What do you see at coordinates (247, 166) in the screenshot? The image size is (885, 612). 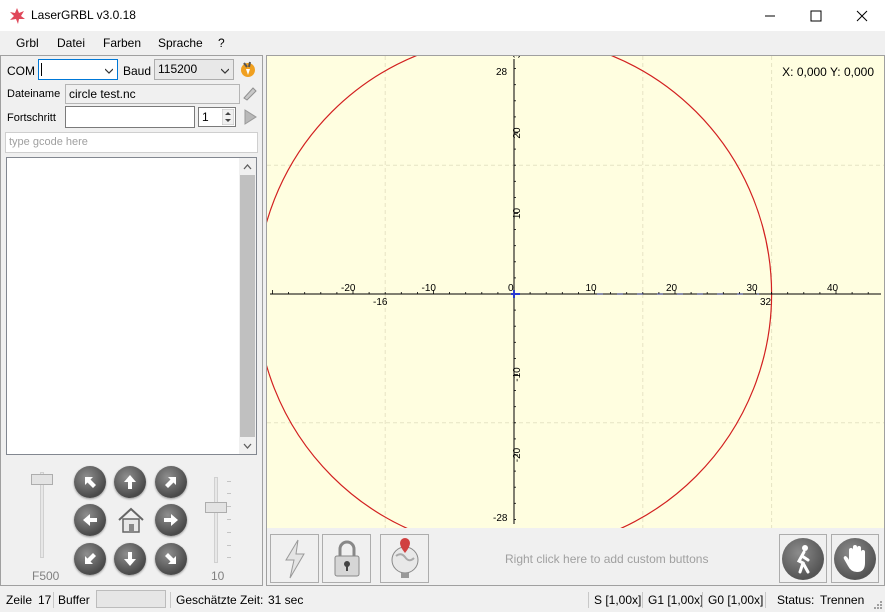 I see `scroll-up-button` at bounding box center [247, 166].